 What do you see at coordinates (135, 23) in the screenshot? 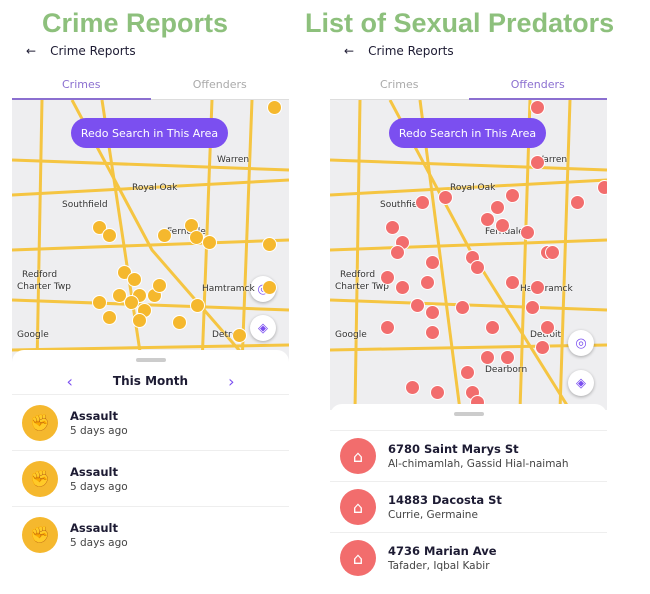
I see `caption-crime-reports: Crime Reports` at bounding box center [135, 23].